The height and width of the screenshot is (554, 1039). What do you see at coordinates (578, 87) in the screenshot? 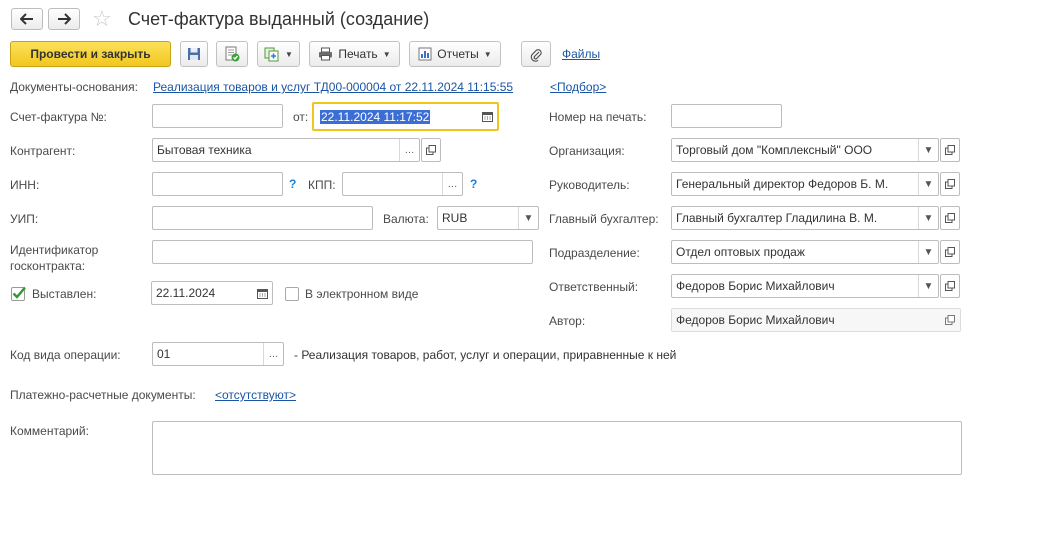
I see `pick-basis-link: <Подбор>` at bounding box center [578, 87].